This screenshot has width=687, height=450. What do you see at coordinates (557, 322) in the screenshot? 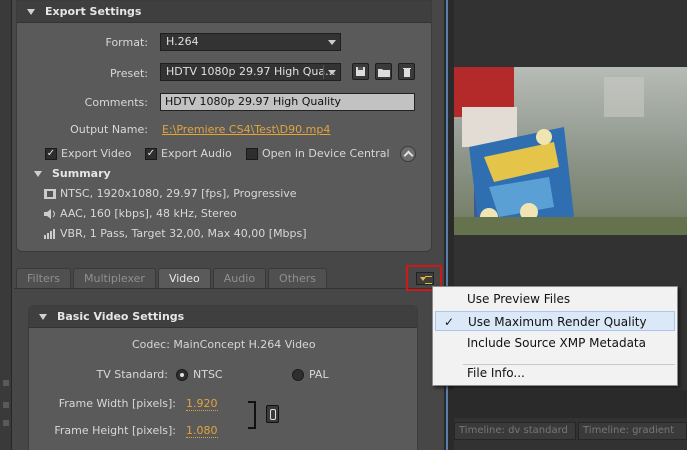
I see `menu-item-label: Use Maximum Render Quality` at bounding box center [557, 322].